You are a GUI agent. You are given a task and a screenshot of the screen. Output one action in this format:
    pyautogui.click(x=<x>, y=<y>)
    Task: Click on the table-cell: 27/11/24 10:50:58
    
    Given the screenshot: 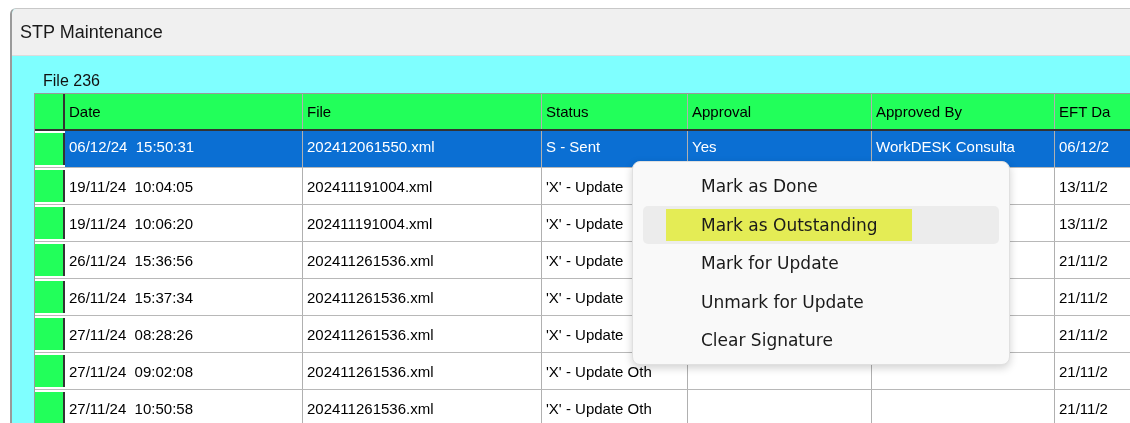 What is the action you would take?
    pyautogui.click(x=131, y=408)
    